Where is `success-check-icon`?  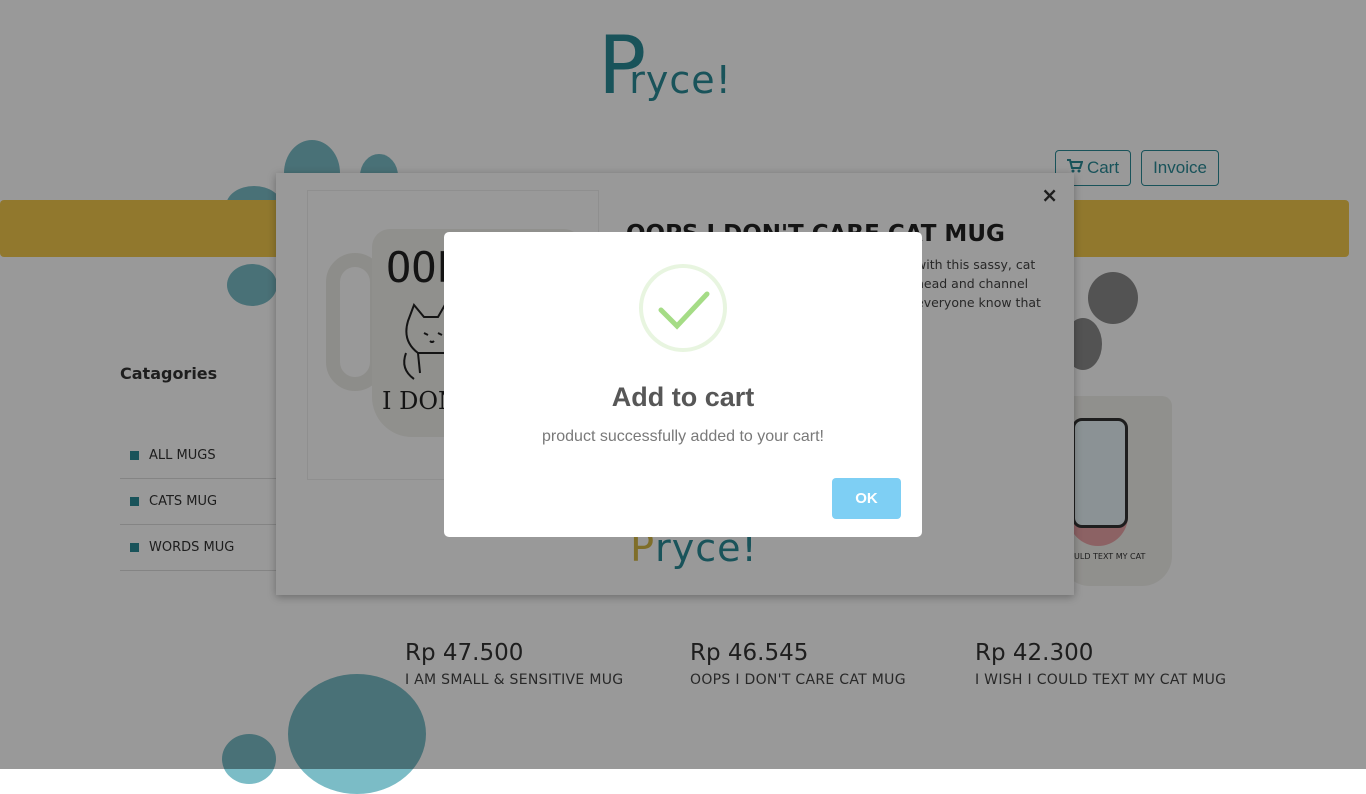 success-check-icon is located at coordinates (683, 308).